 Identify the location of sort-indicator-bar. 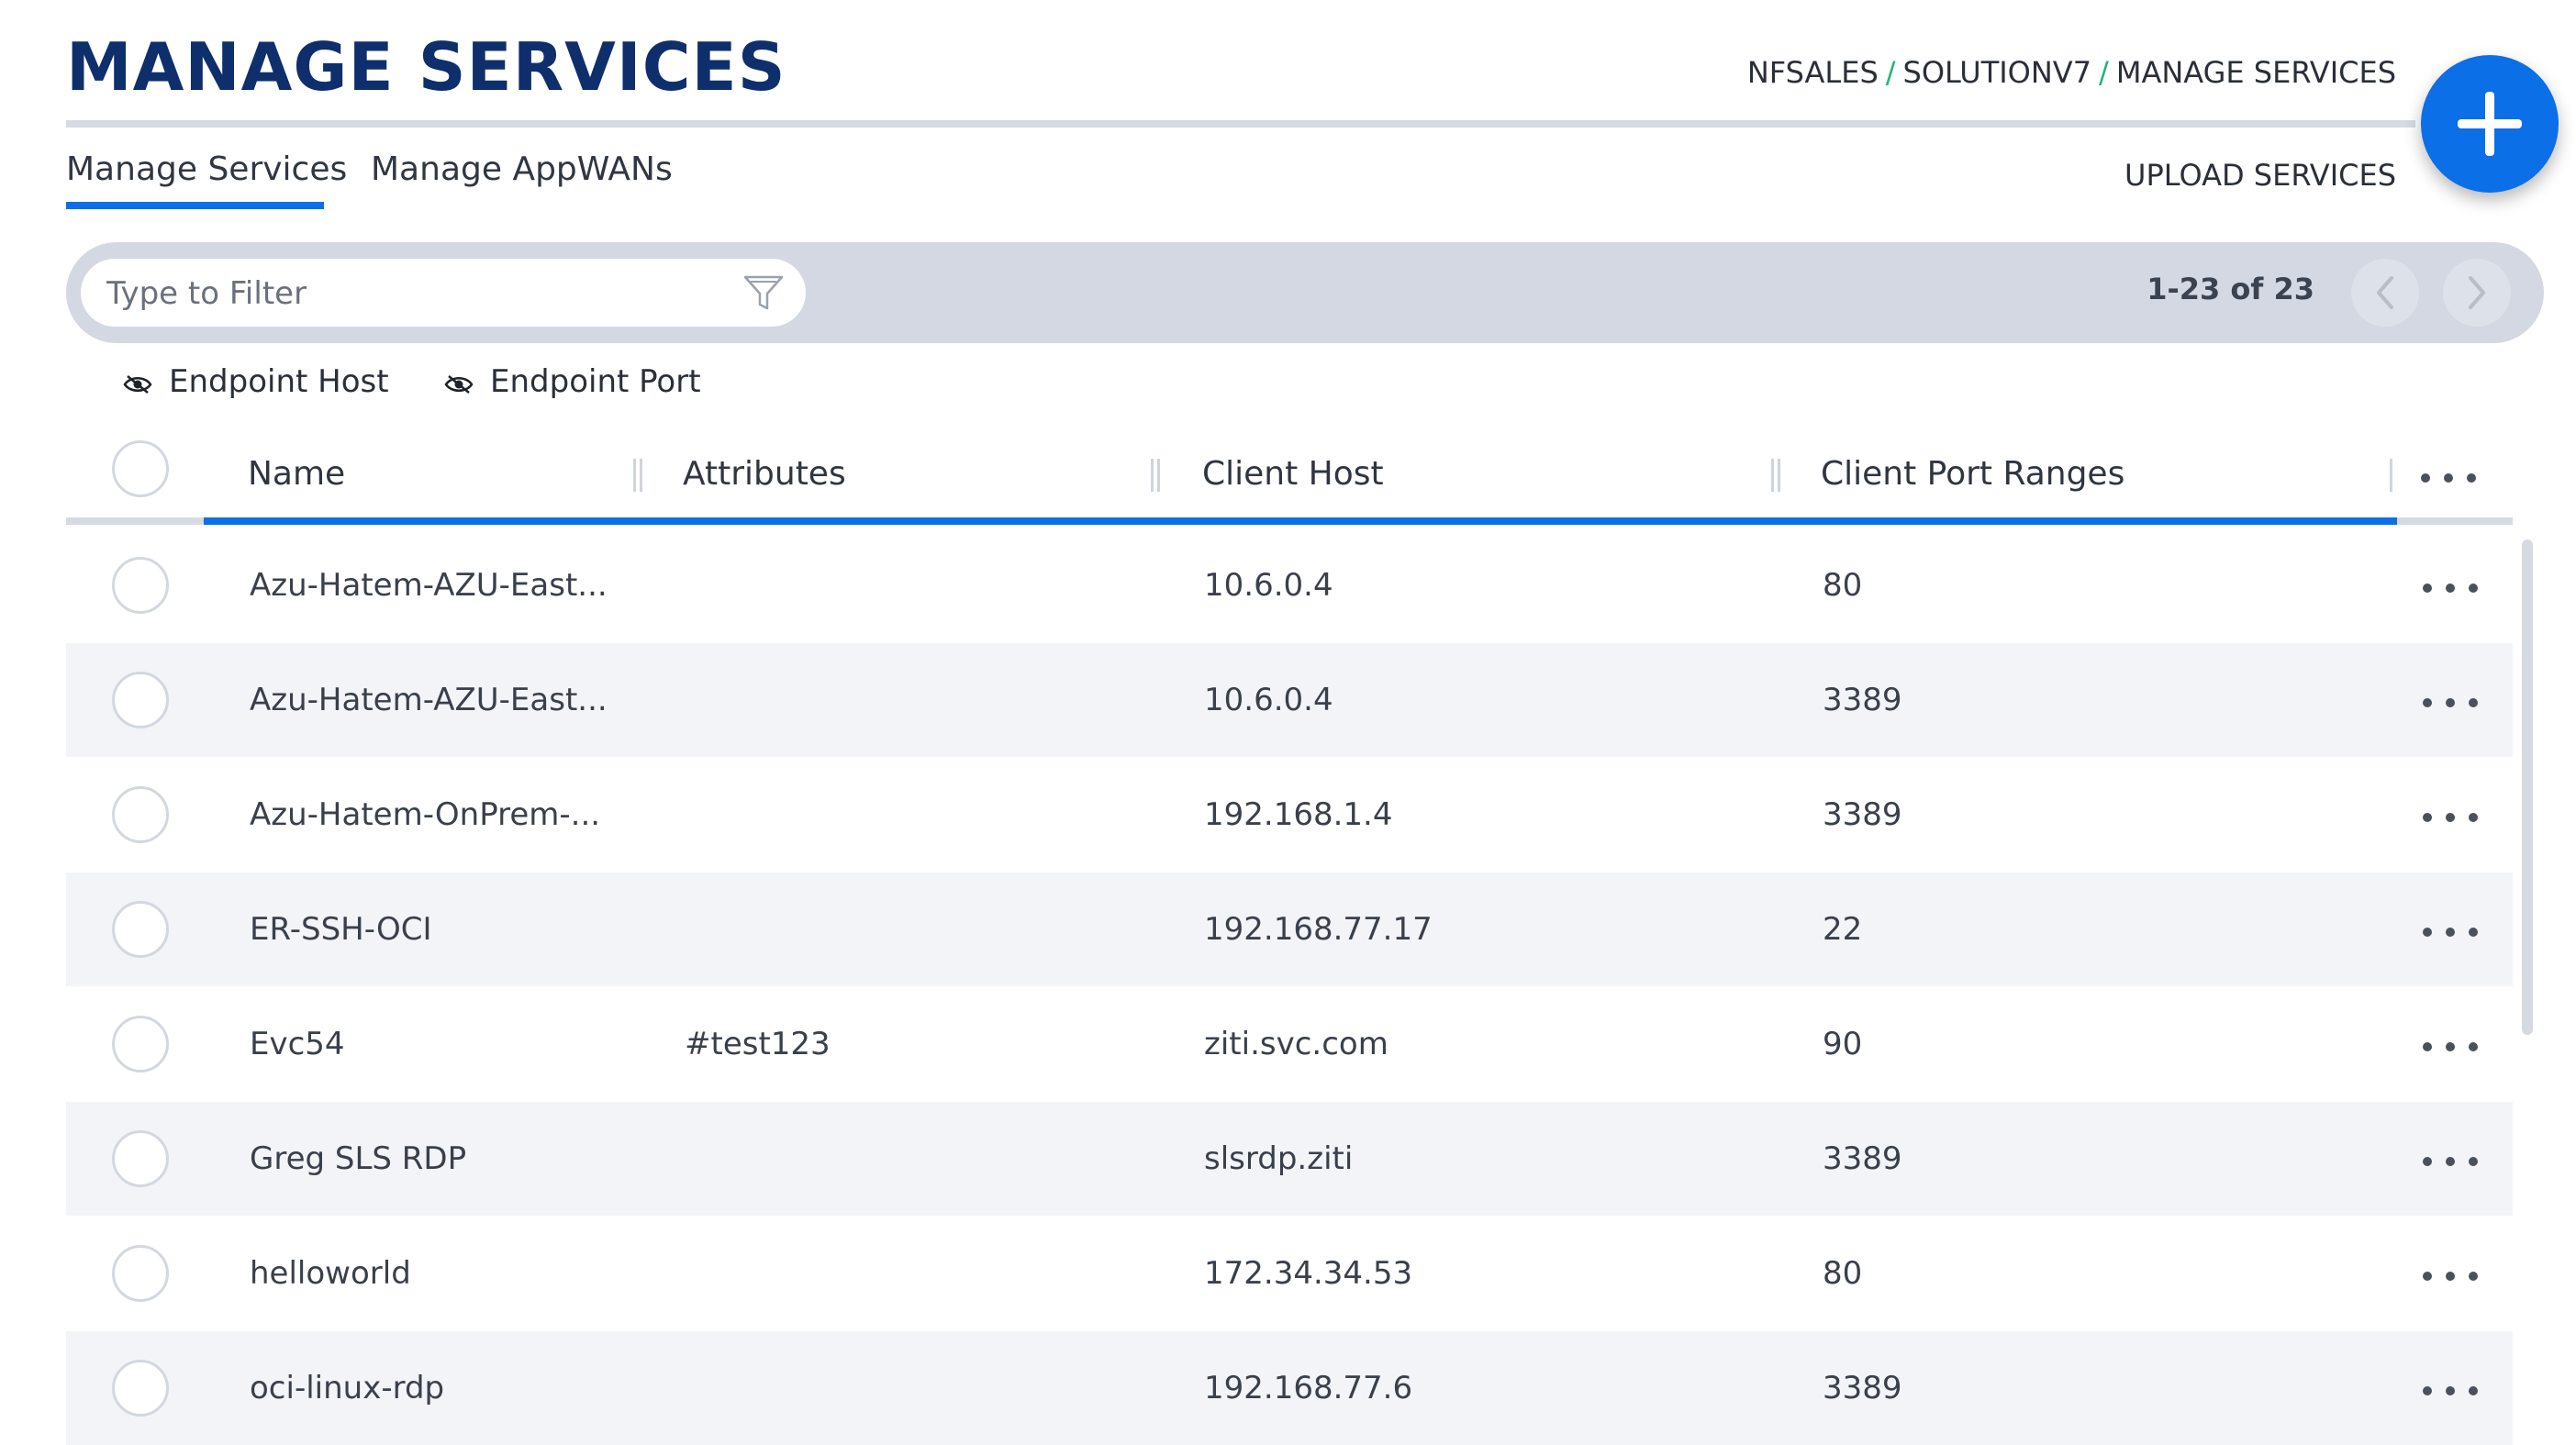
(1300, 521).